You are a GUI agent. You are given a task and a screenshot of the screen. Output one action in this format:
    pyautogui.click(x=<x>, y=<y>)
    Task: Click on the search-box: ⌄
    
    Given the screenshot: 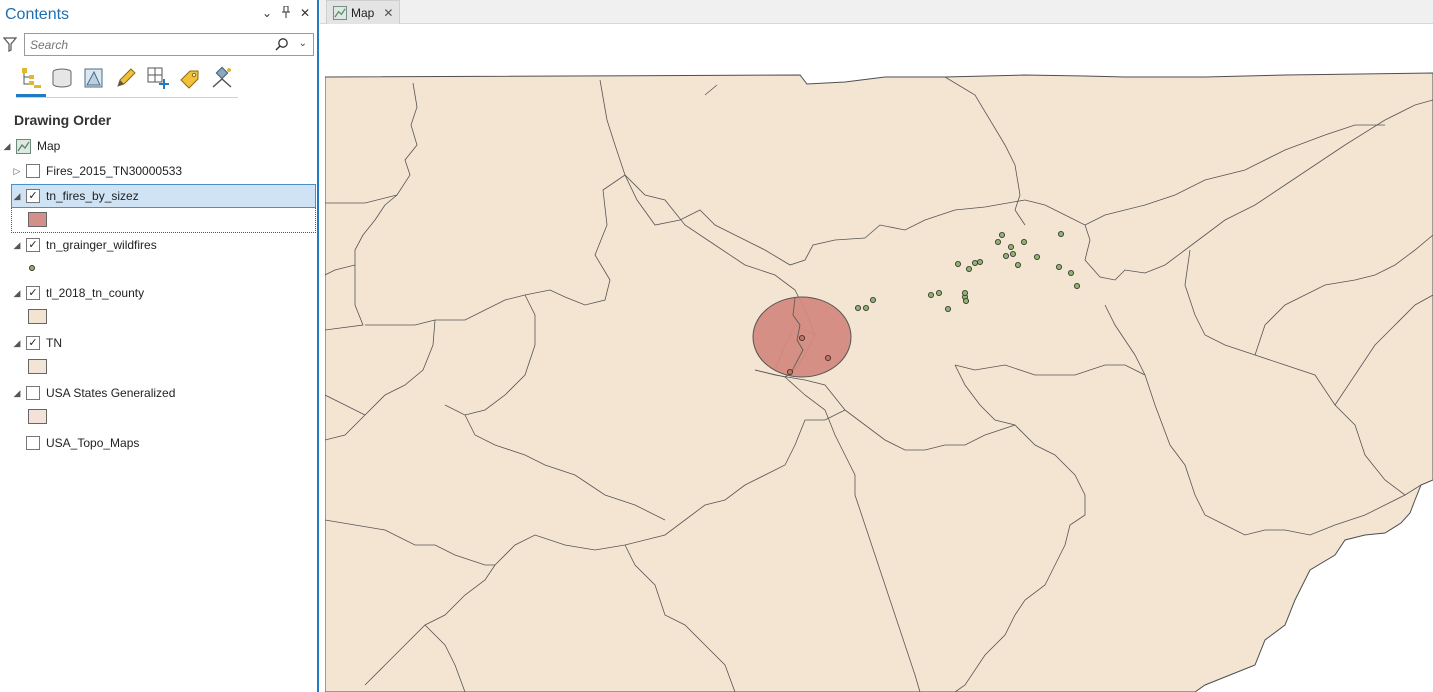 What is the action you would take?
    pyautogui.click(x=169, y=44)
    